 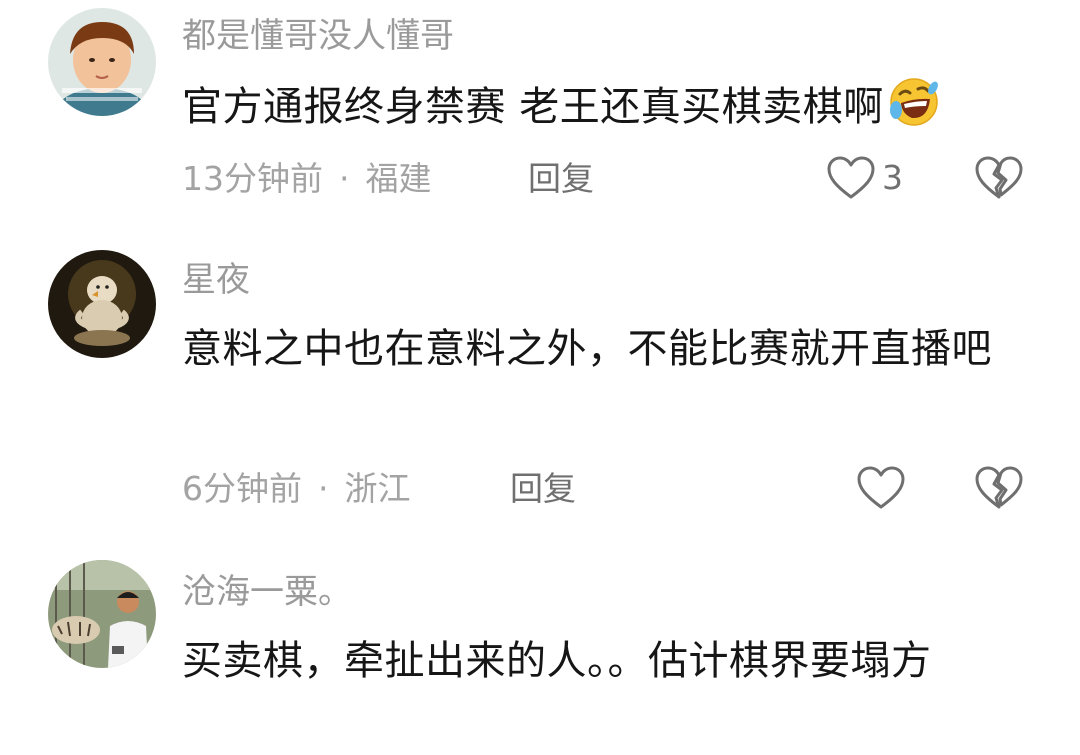 I want to click on comment-username: 都是懂哥没人懂哥, so click(x=318, y=36).